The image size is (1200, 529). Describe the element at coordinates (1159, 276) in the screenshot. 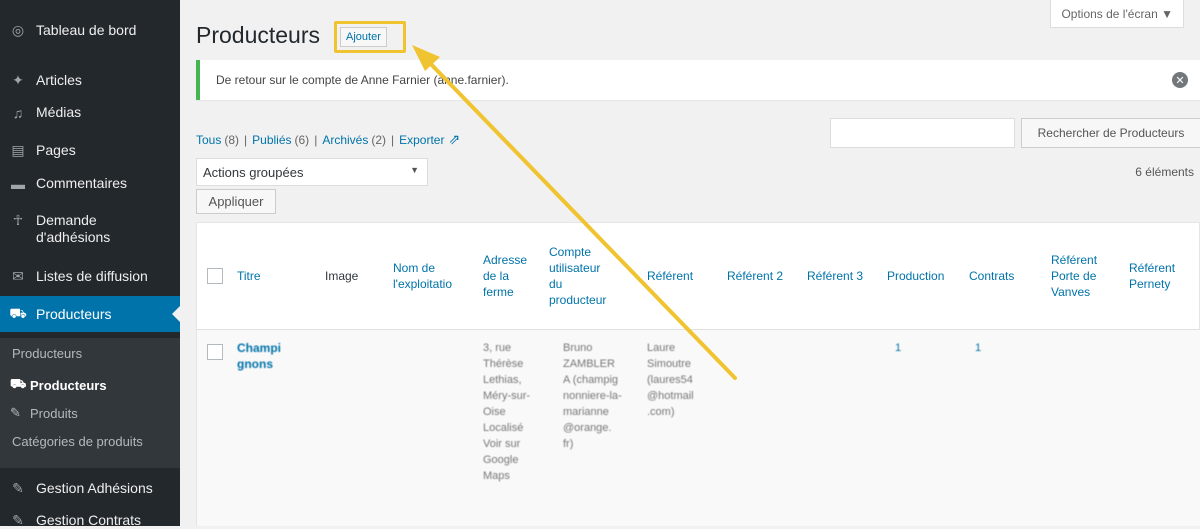

I see `col-referent-pernety: Référent Pernety` at that location.